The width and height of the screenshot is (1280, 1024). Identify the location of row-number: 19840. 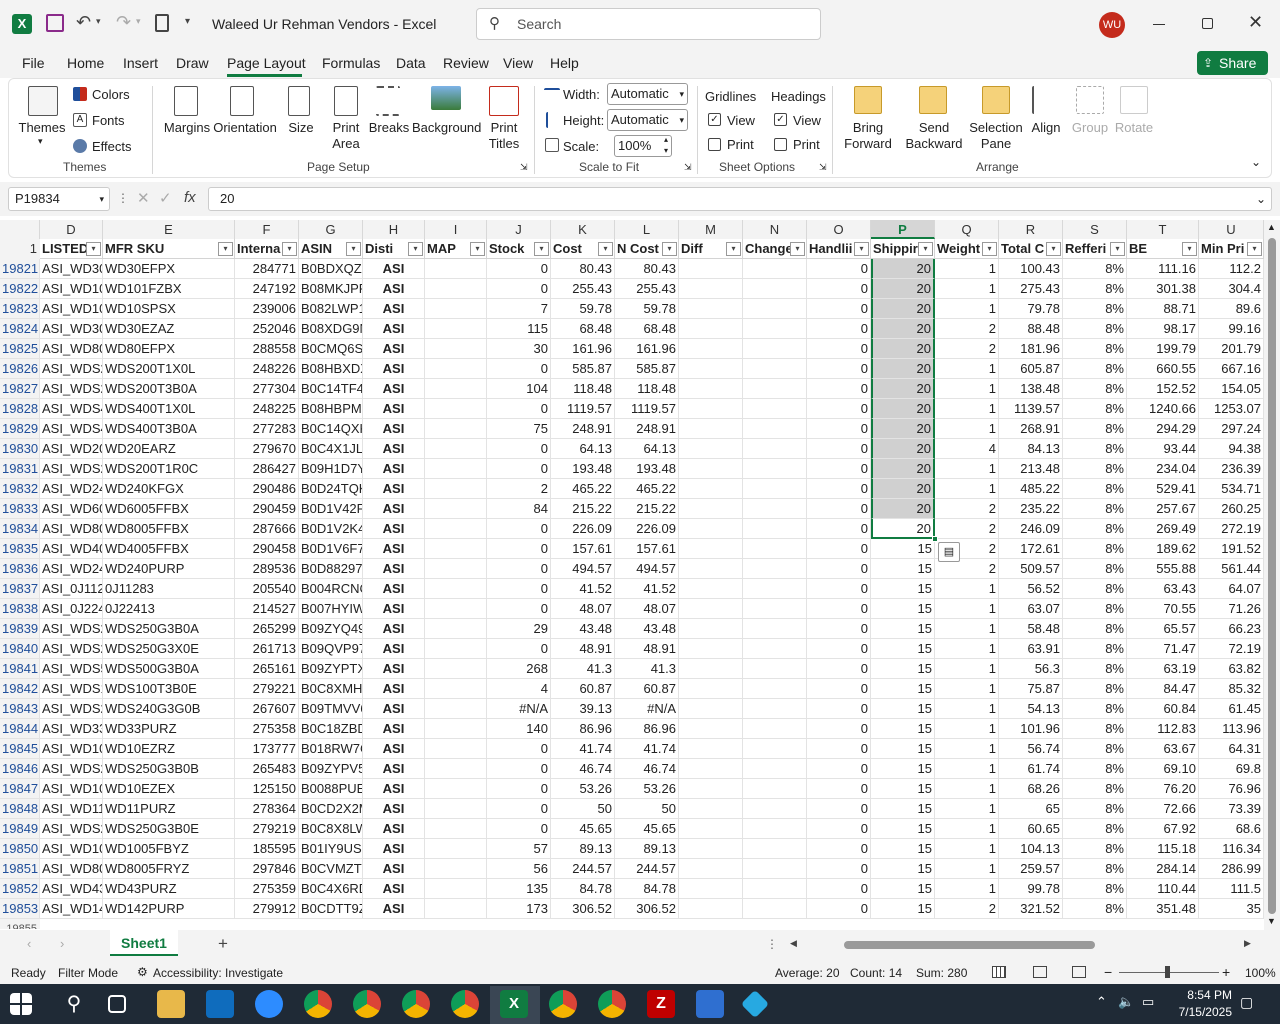
(20, 649).